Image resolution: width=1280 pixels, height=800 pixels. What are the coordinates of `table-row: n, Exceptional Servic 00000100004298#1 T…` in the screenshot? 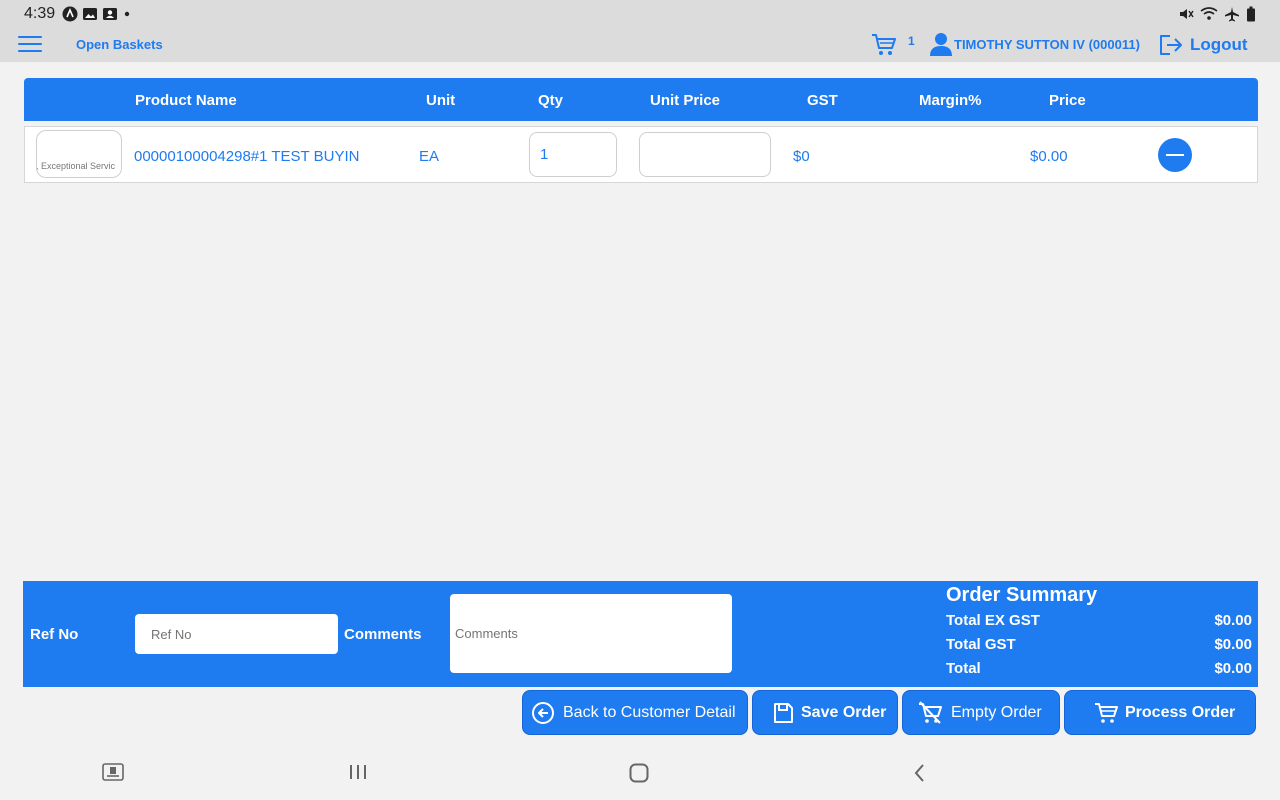 It's located at (641, 154).